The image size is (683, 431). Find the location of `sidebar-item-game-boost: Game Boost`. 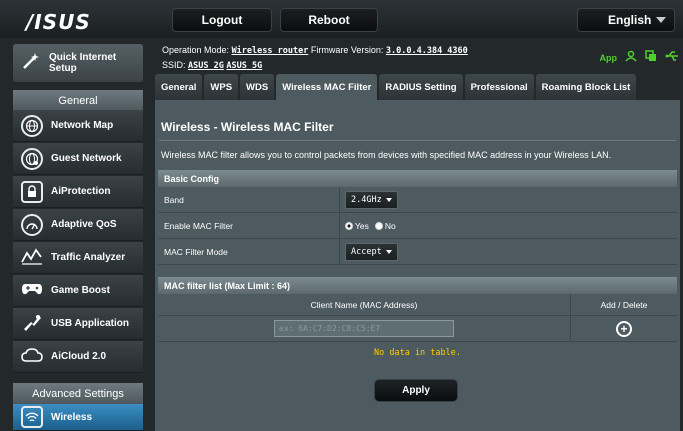

sidebar-item-game-boost: Game Boost is located at coordinates (78, 291).